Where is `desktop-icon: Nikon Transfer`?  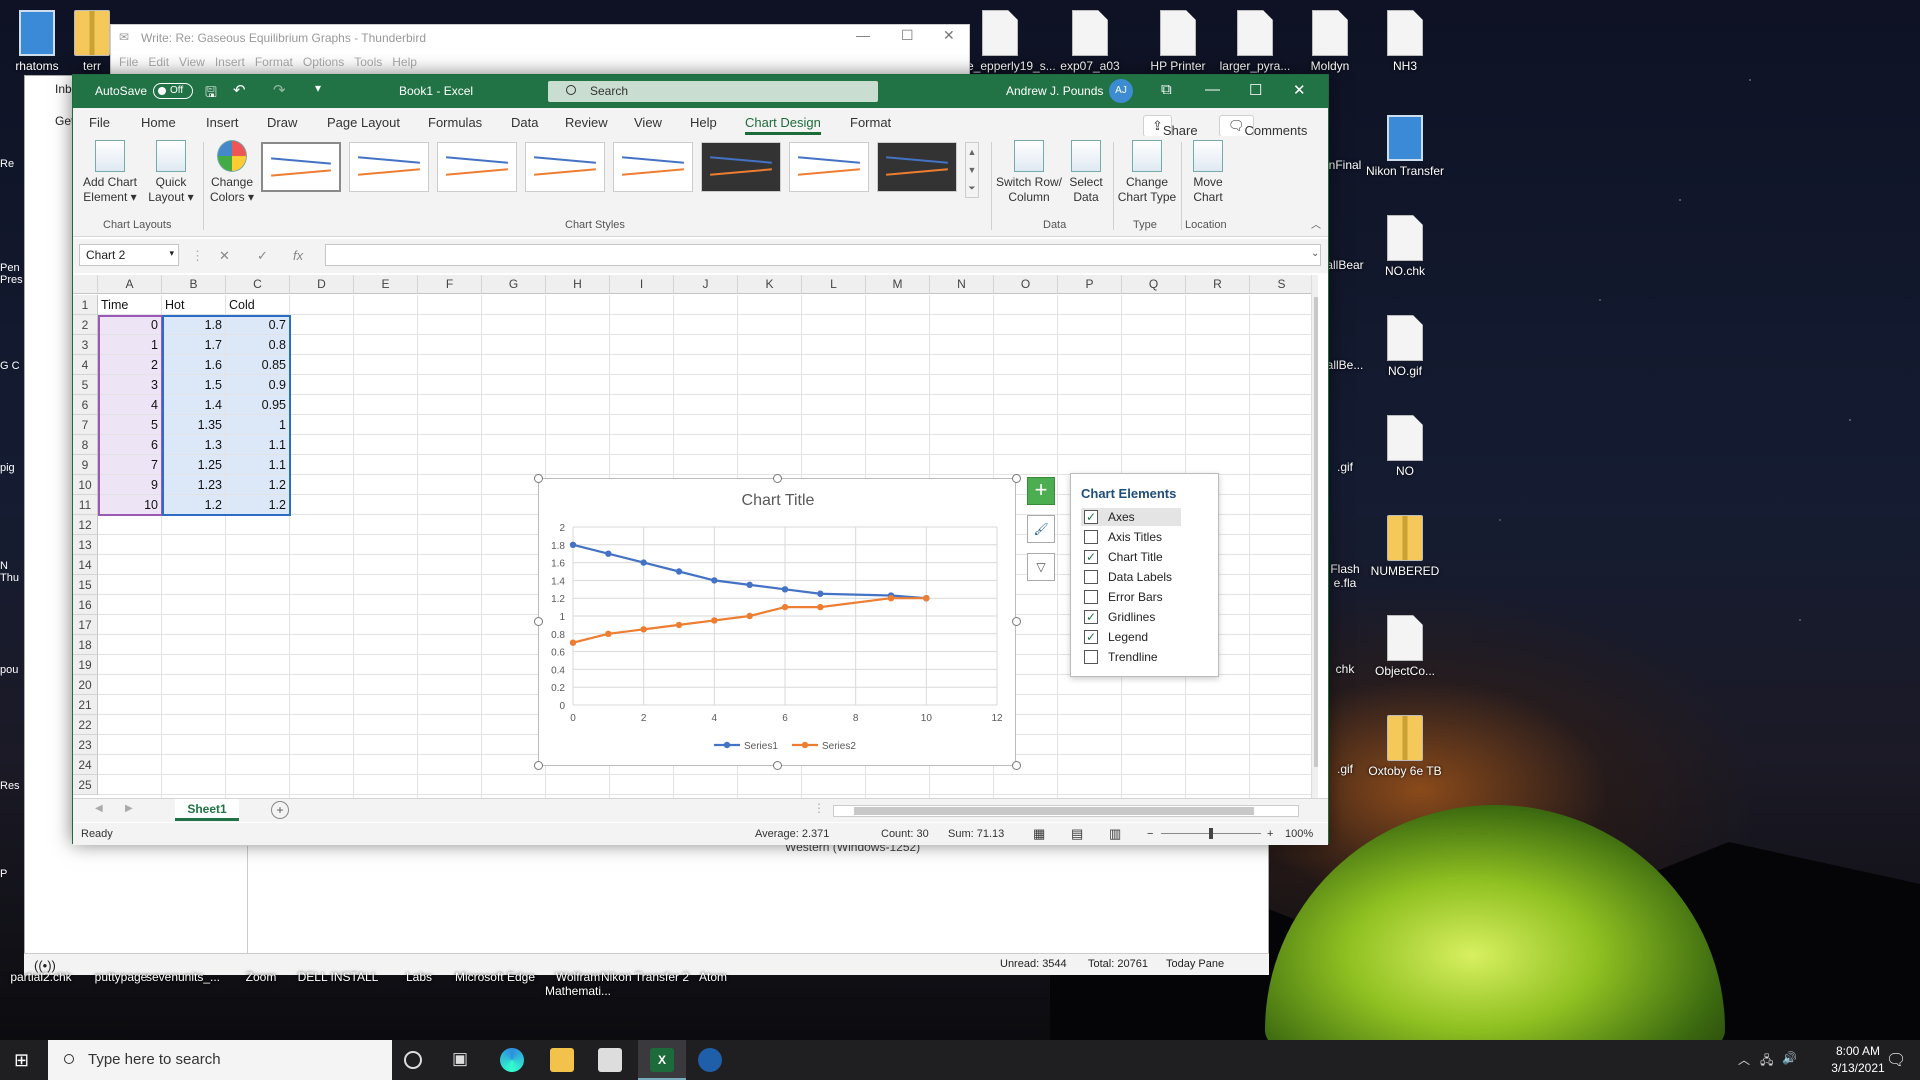
desktop-icon: Nikon Transfer is located at coordinates (1405, 146).